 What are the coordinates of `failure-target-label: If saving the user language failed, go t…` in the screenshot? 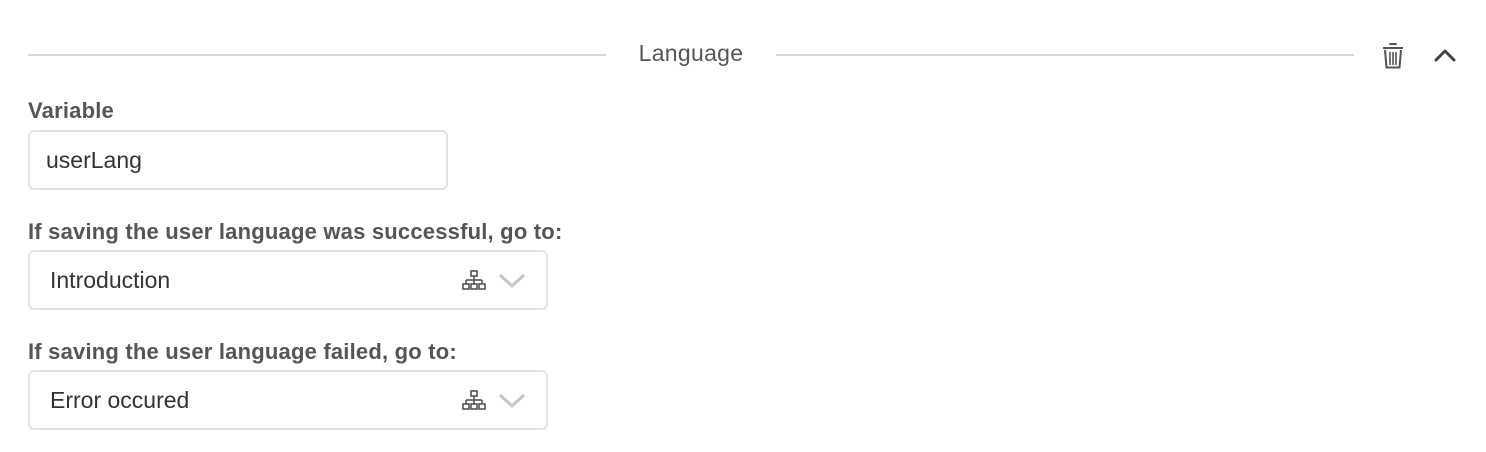 It's located at (242, 351).